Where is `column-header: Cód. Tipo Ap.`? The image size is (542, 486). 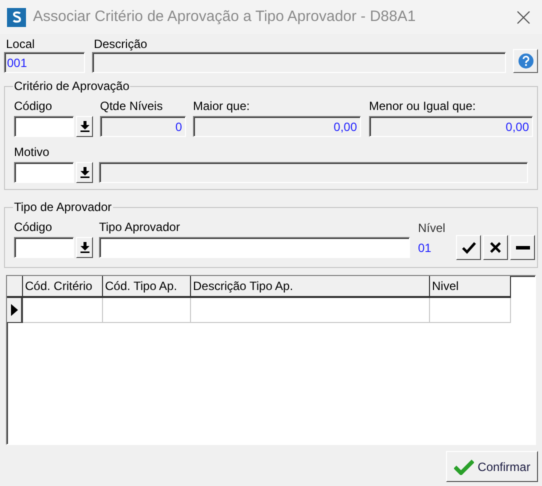 column-header: Cód. Tipo Ap. is located at coordinates (147, 287).